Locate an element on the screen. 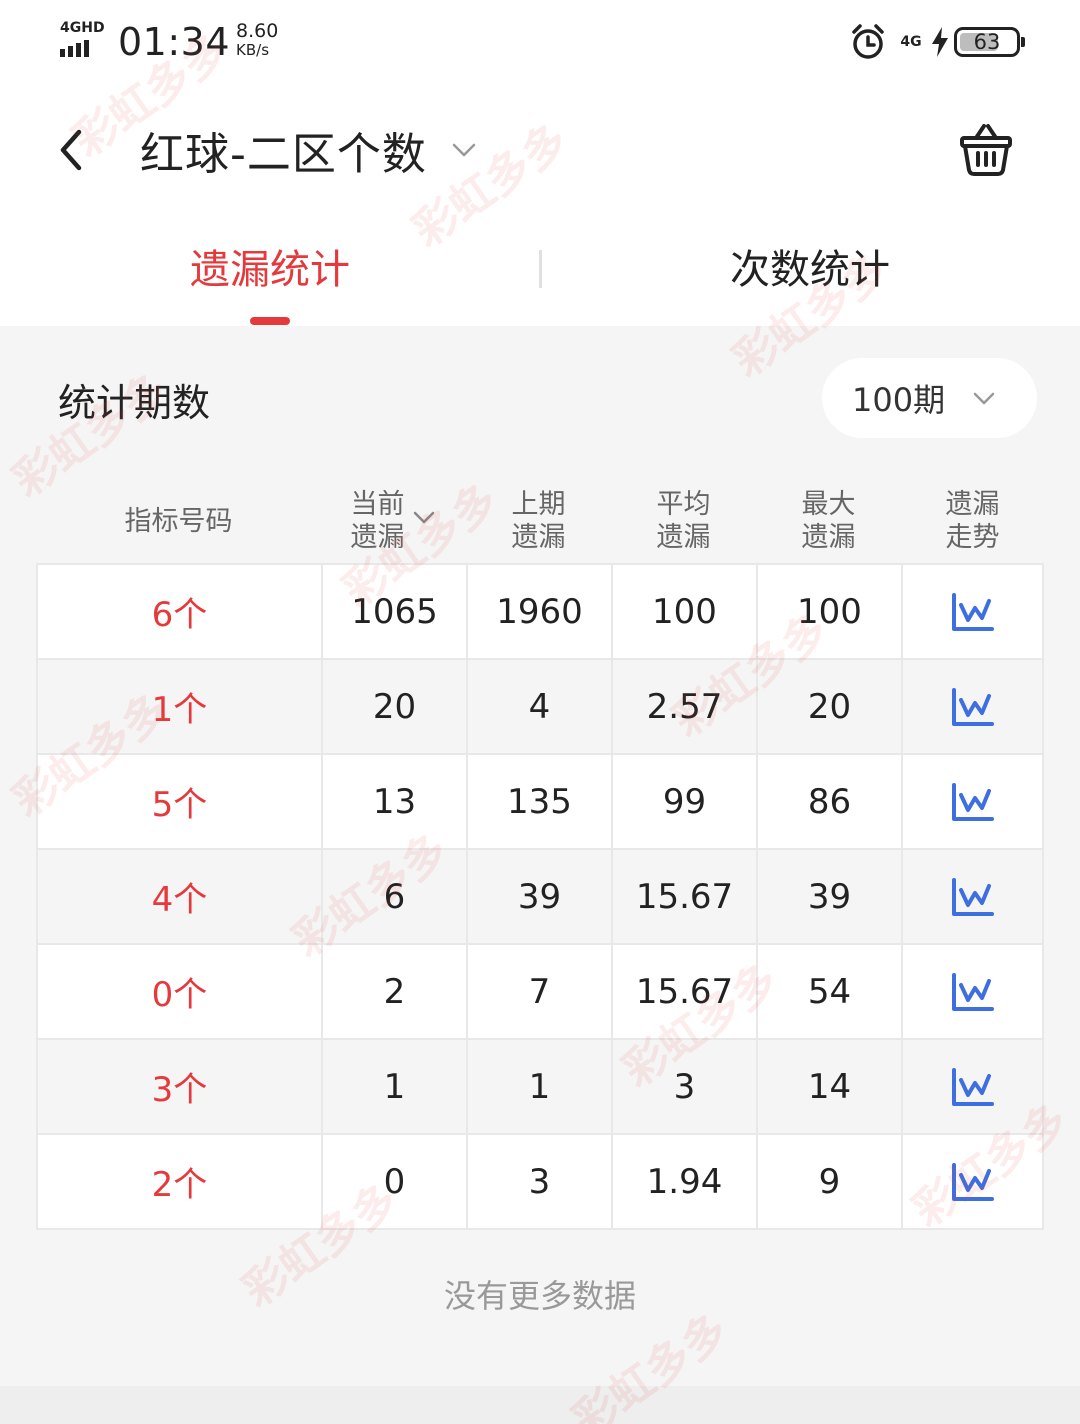  table-header: 指标号码 当前 遗漏 上期 遗漏 平均 遗漏 最大 遗漏 遗漏 走势 is located at coordinates (540, 521).